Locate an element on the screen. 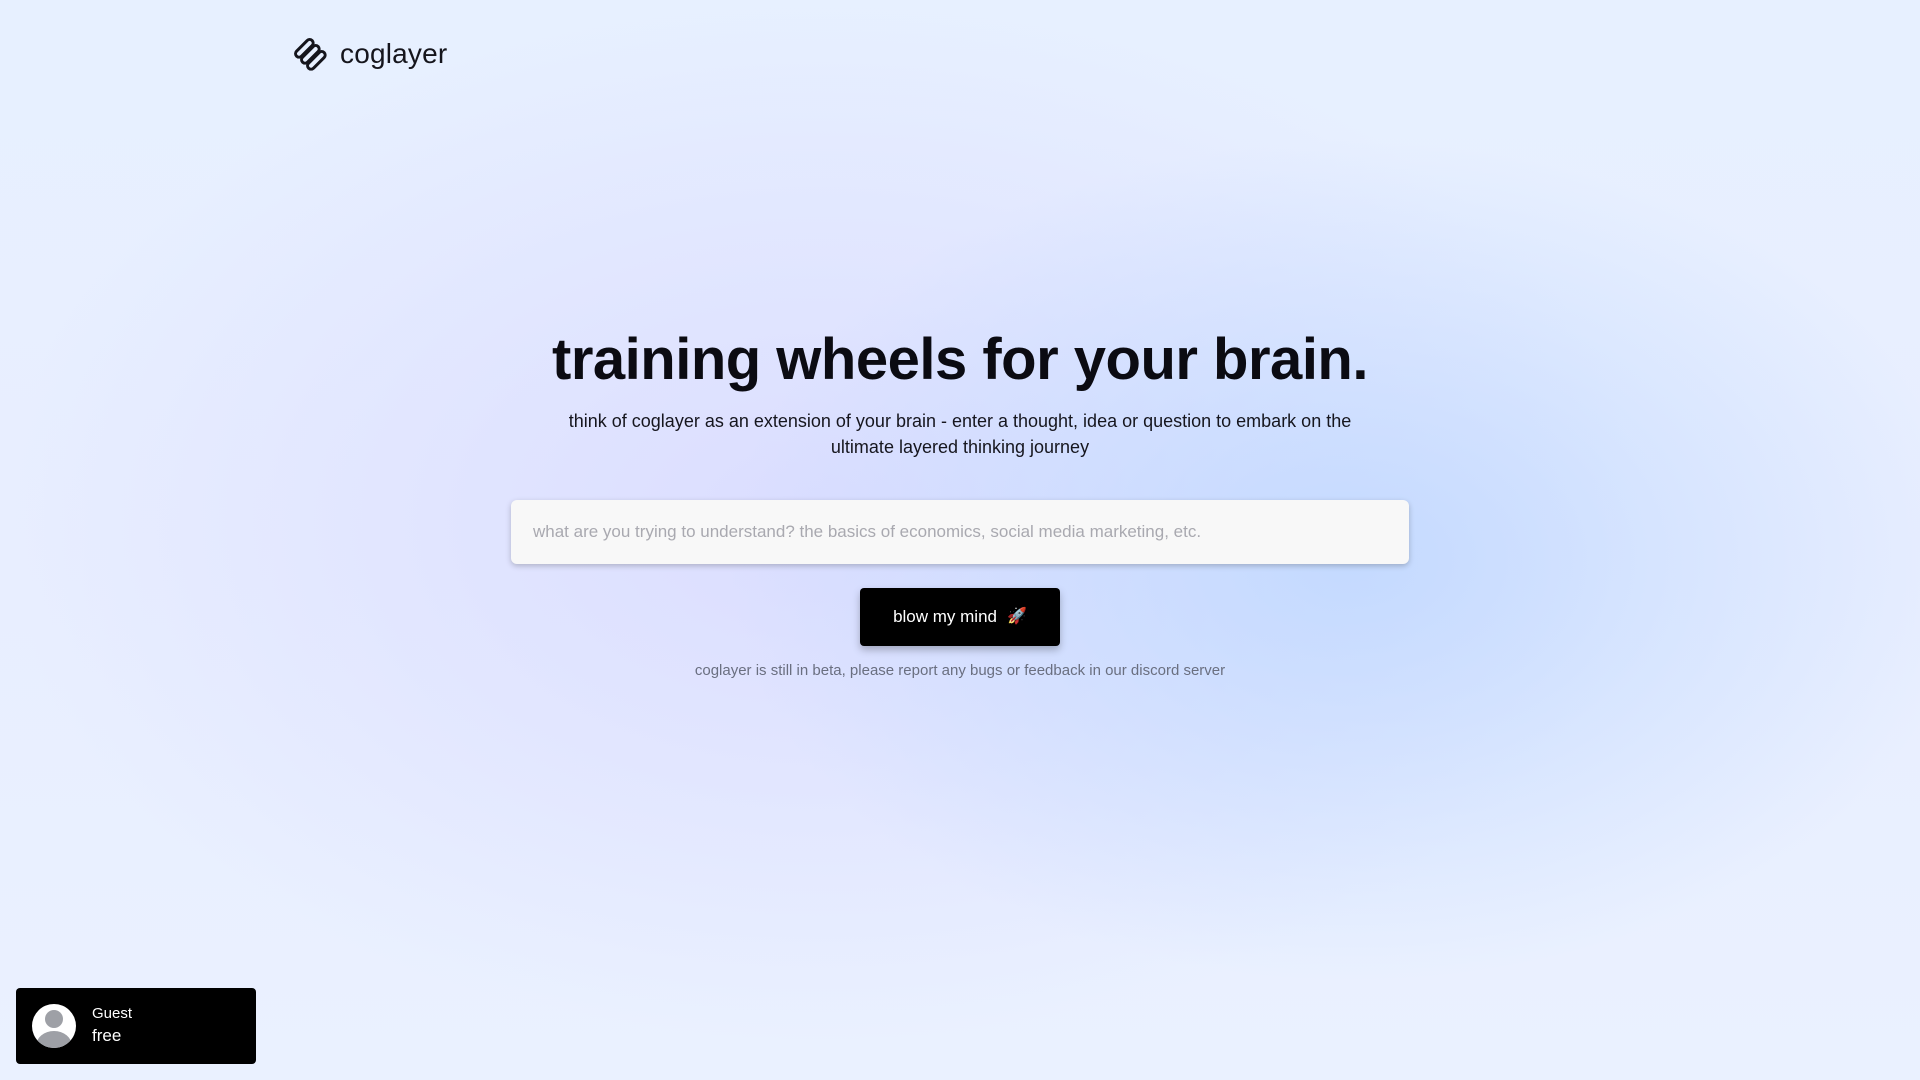  user-avatar-icon is located at coordinates (54, 1026).